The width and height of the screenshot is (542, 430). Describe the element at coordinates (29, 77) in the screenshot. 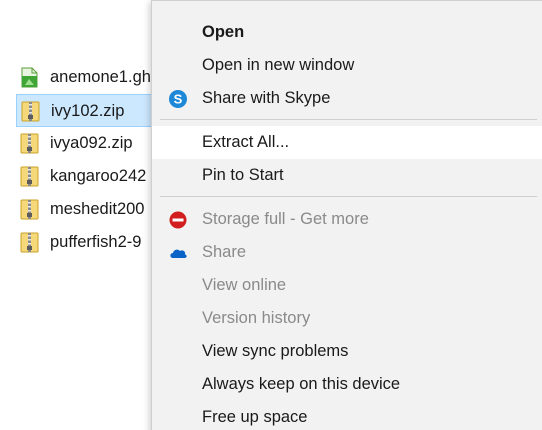

I see `green-file-icon` at that location.